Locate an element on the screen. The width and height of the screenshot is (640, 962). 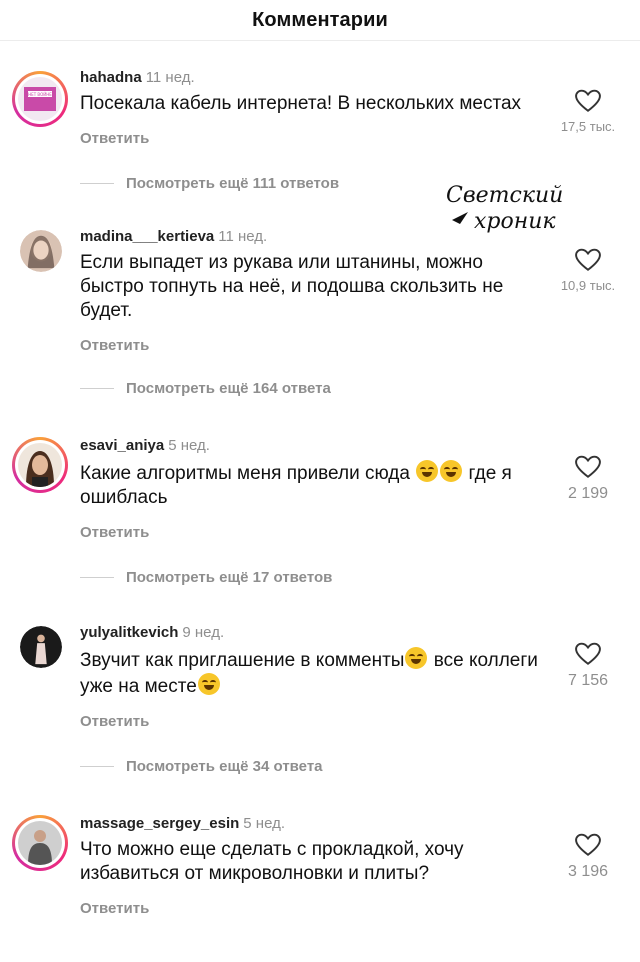
view-replies: Посмотреть ещё 17 ответов is located at coordinates (320, 577).